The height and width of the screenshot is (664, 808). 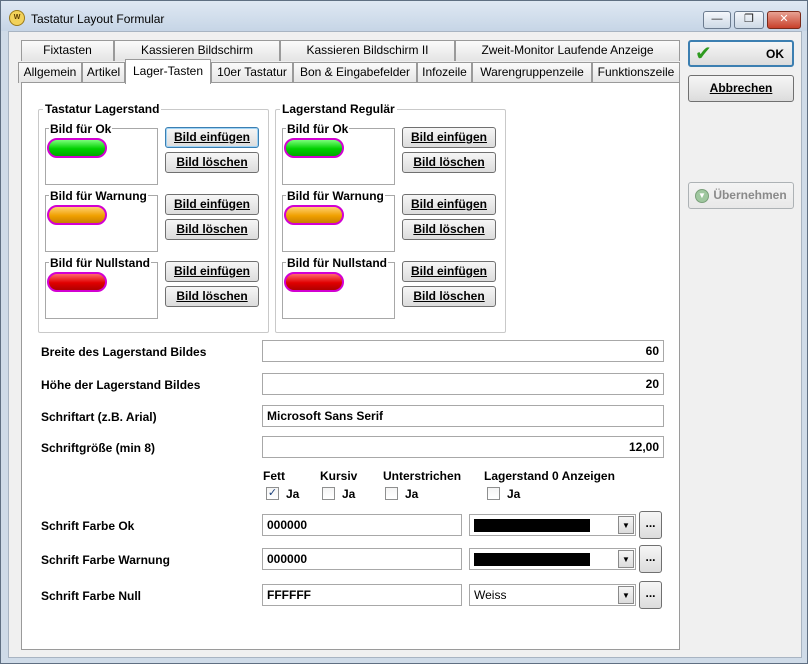 I want to click on cancel-button: Abbrechen, so click(x=741, y=88).